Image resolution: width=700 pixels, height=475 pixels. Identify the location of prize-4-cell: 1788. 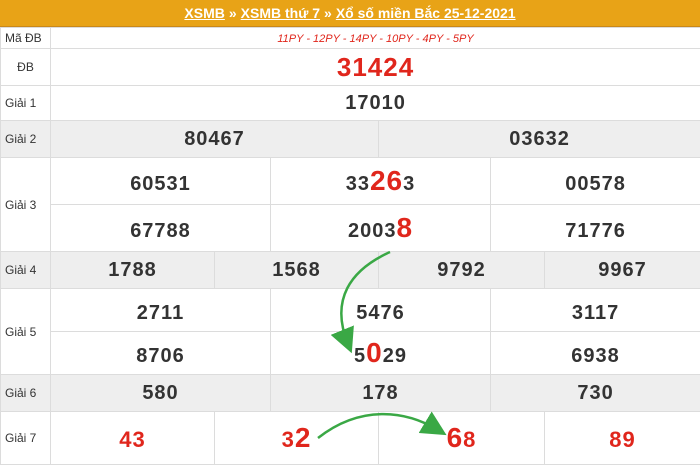
(132, 270).